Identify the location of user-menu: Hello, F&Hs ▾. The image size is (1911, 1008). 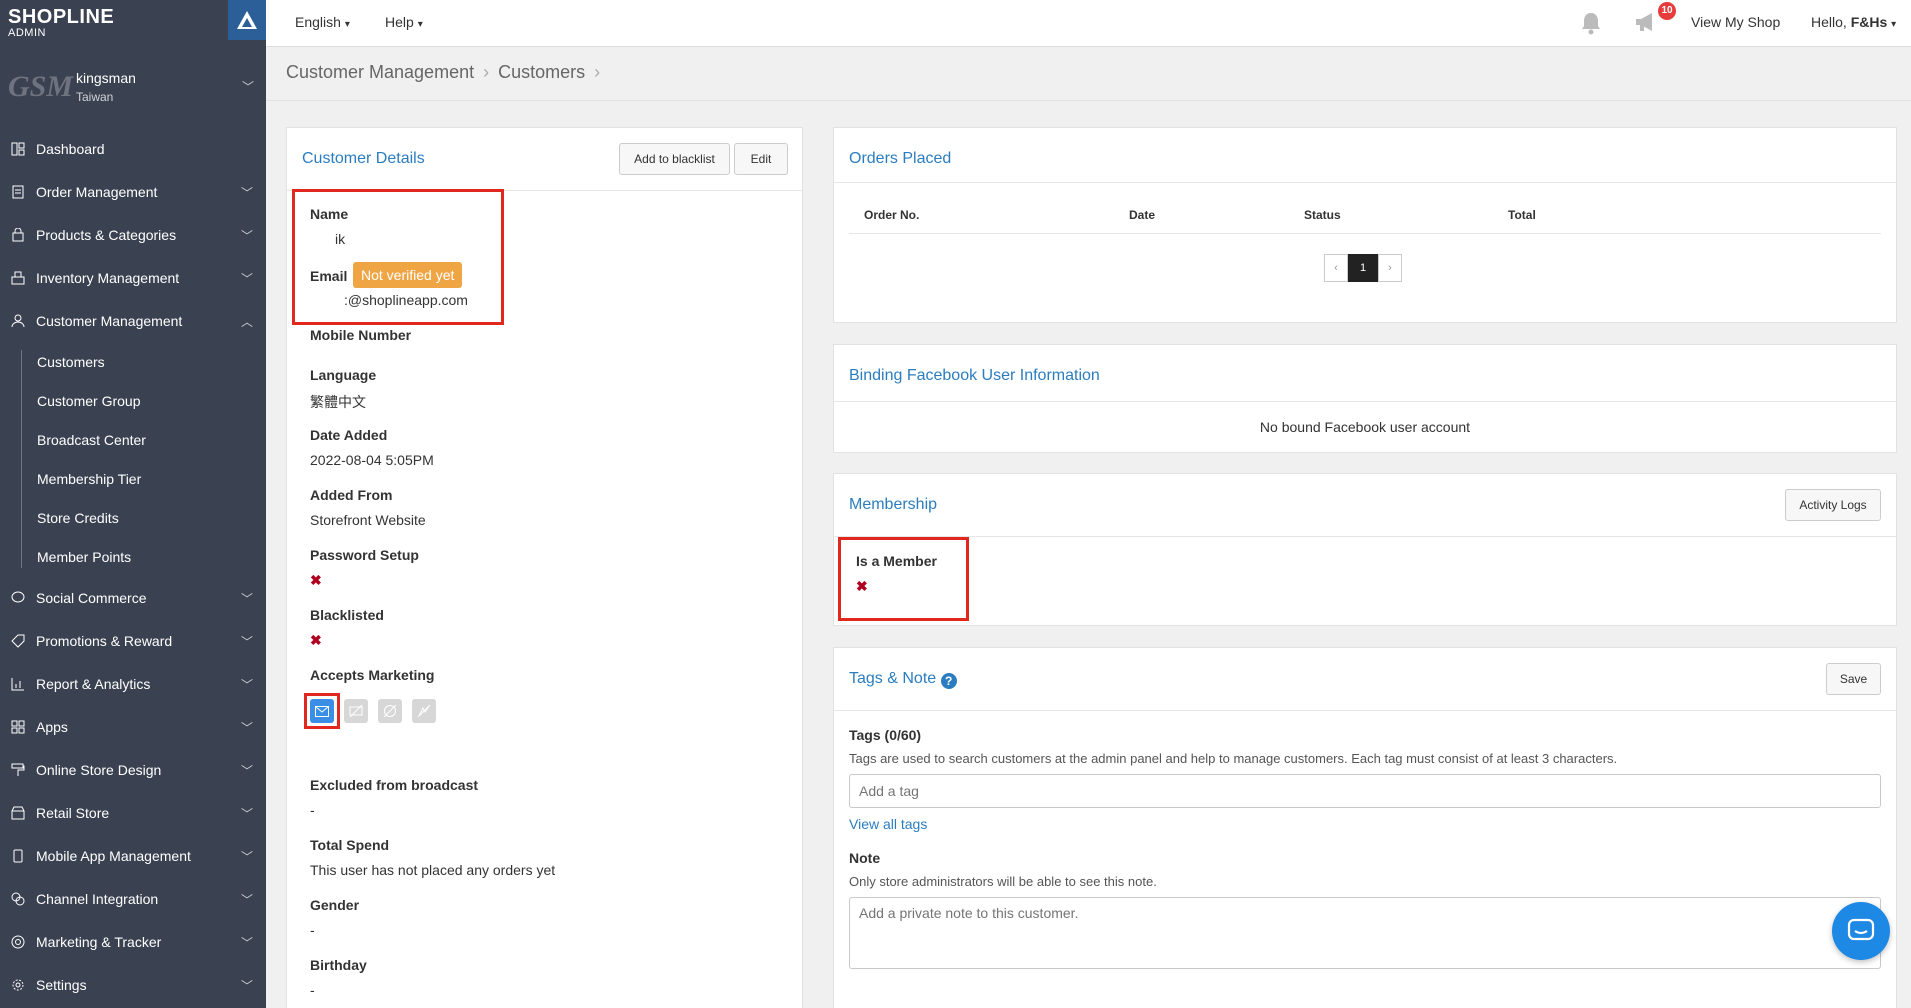
(1853, 22).